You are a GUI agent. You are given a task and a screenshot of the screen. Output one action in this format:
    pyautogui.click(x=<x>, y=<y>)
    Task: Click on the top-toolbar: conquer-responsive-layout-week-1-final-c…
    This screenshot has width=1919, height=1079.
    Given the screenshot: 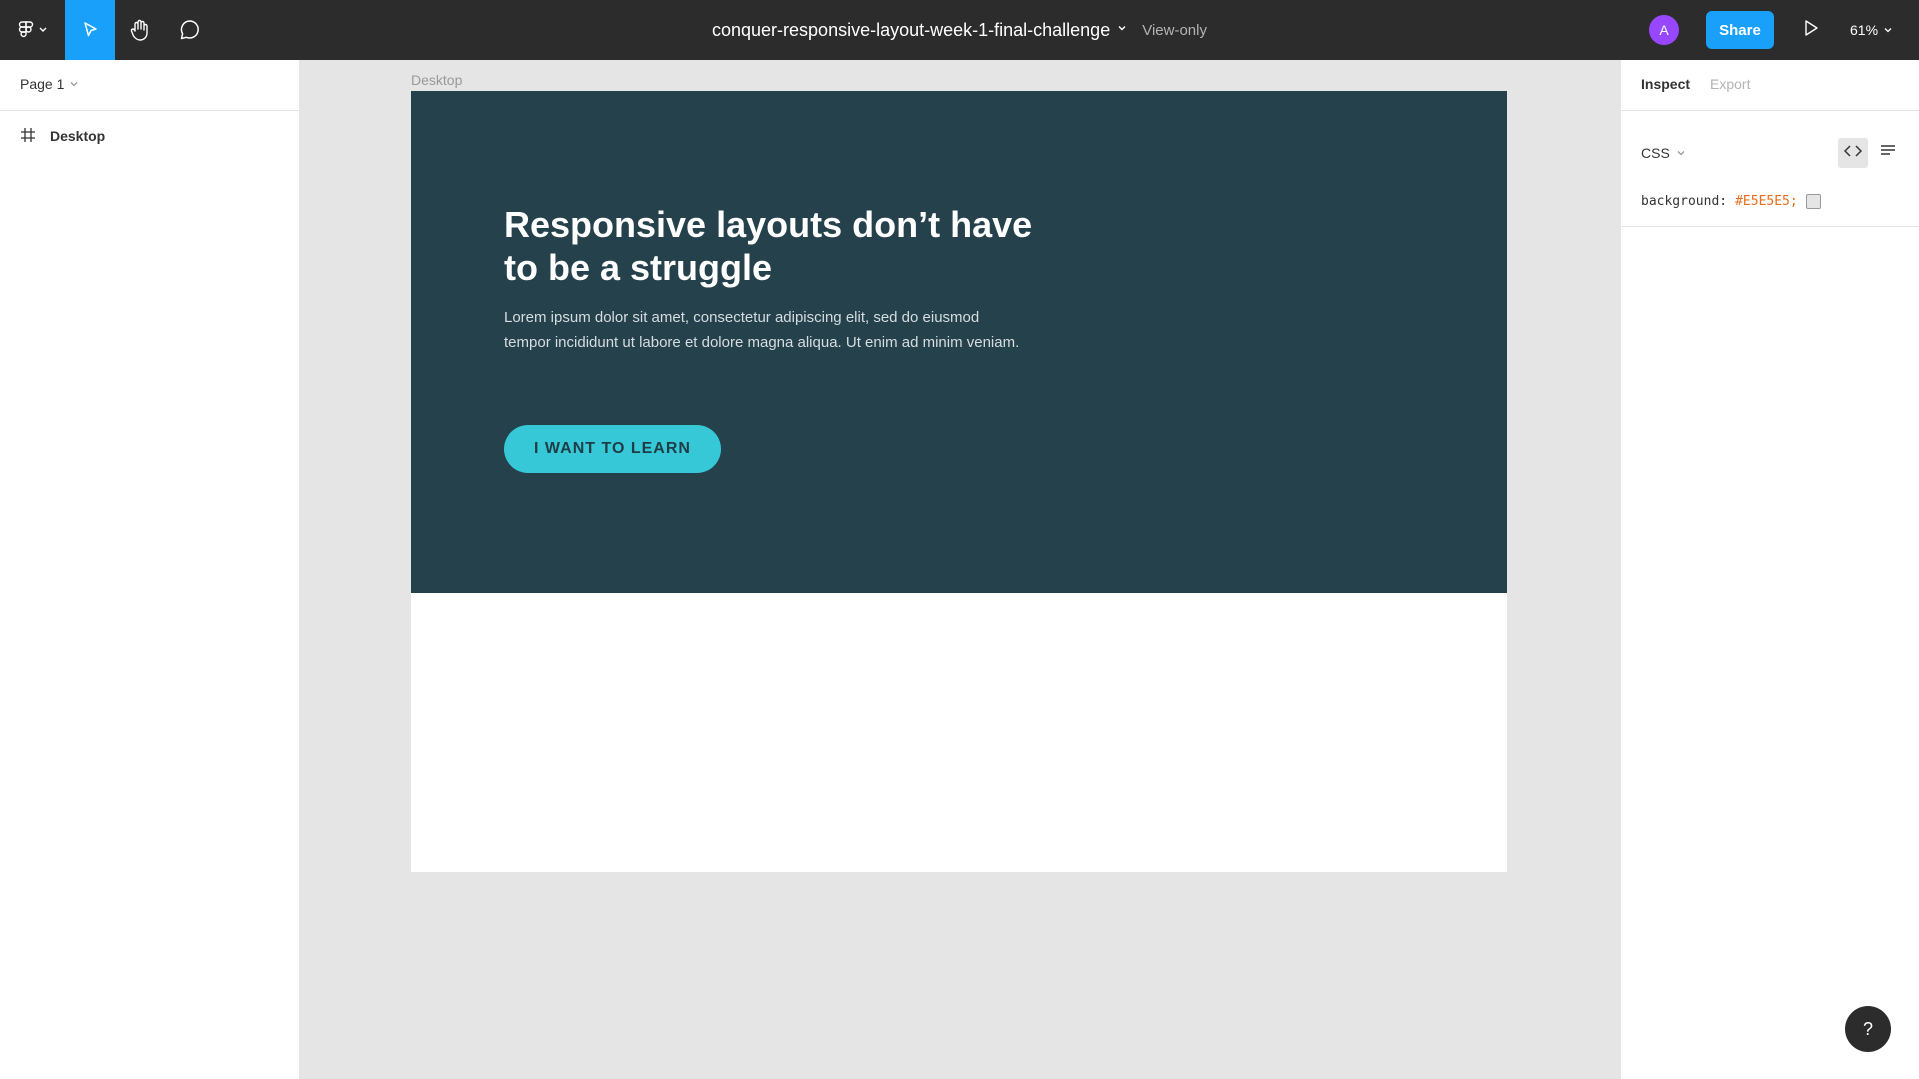 What is the action you would take?
    pyautogui.click(x=959, y=30)
    